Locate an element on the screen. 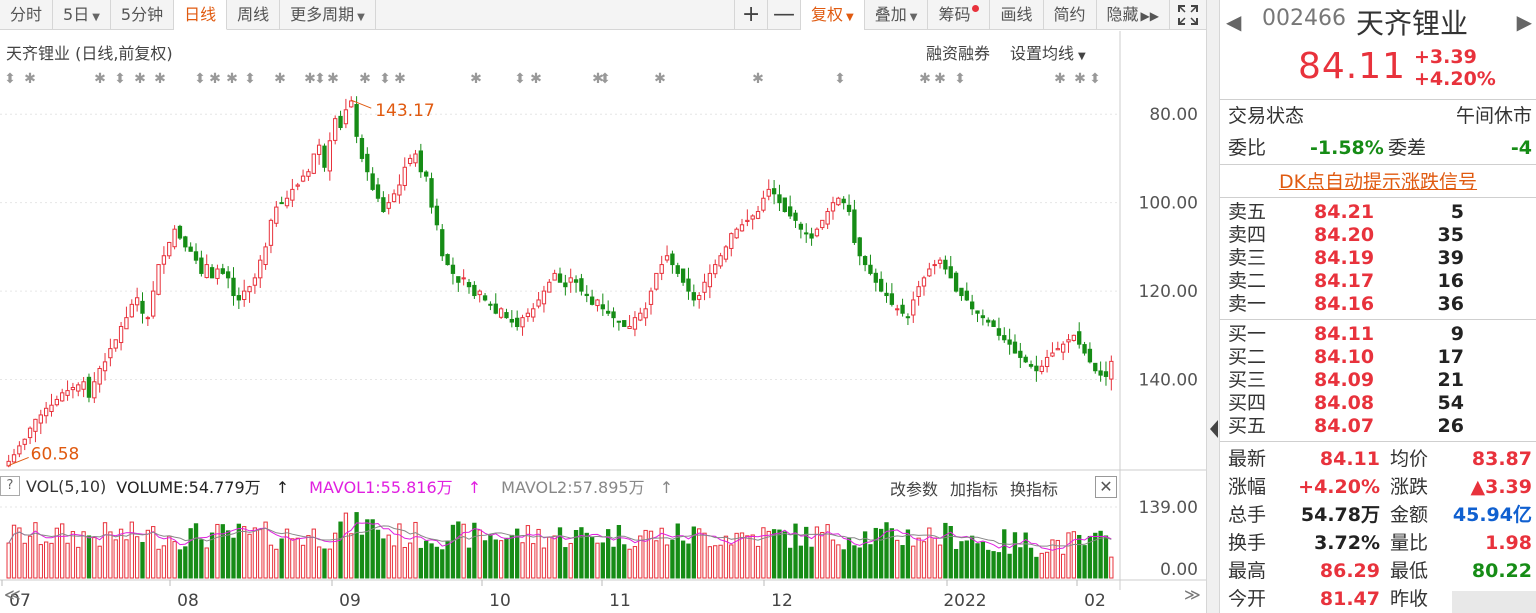 The height and width of the screenshot is (613, 1536). bid-label: 买一 is located at coordinates (1247, 334).